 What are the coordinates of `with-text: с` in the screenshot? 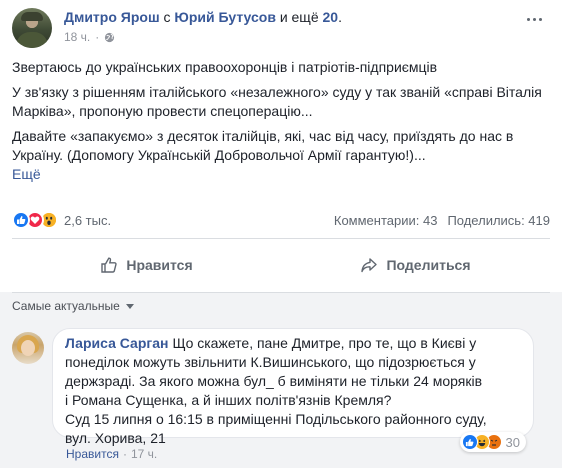 It's located at (167, 17).